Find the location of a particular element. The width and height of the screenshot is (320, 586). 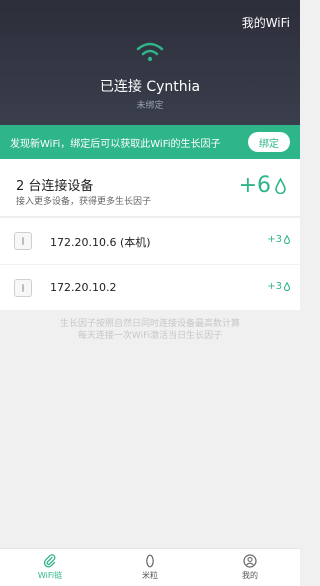

total-bonus: +6 is located at coordinates (262, 185).